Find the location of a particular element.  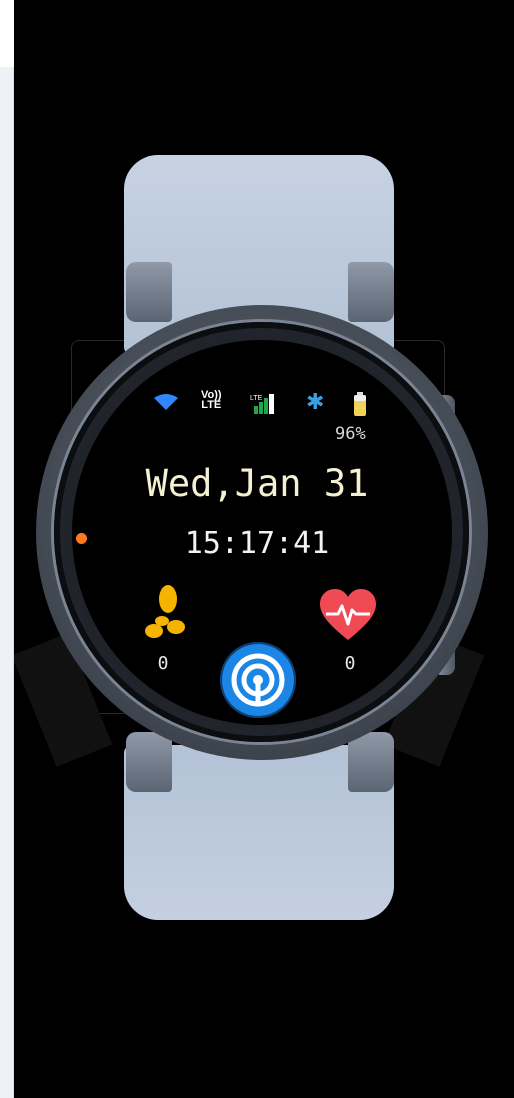

battery-percent: 96% is located at coordinates (350, 434).